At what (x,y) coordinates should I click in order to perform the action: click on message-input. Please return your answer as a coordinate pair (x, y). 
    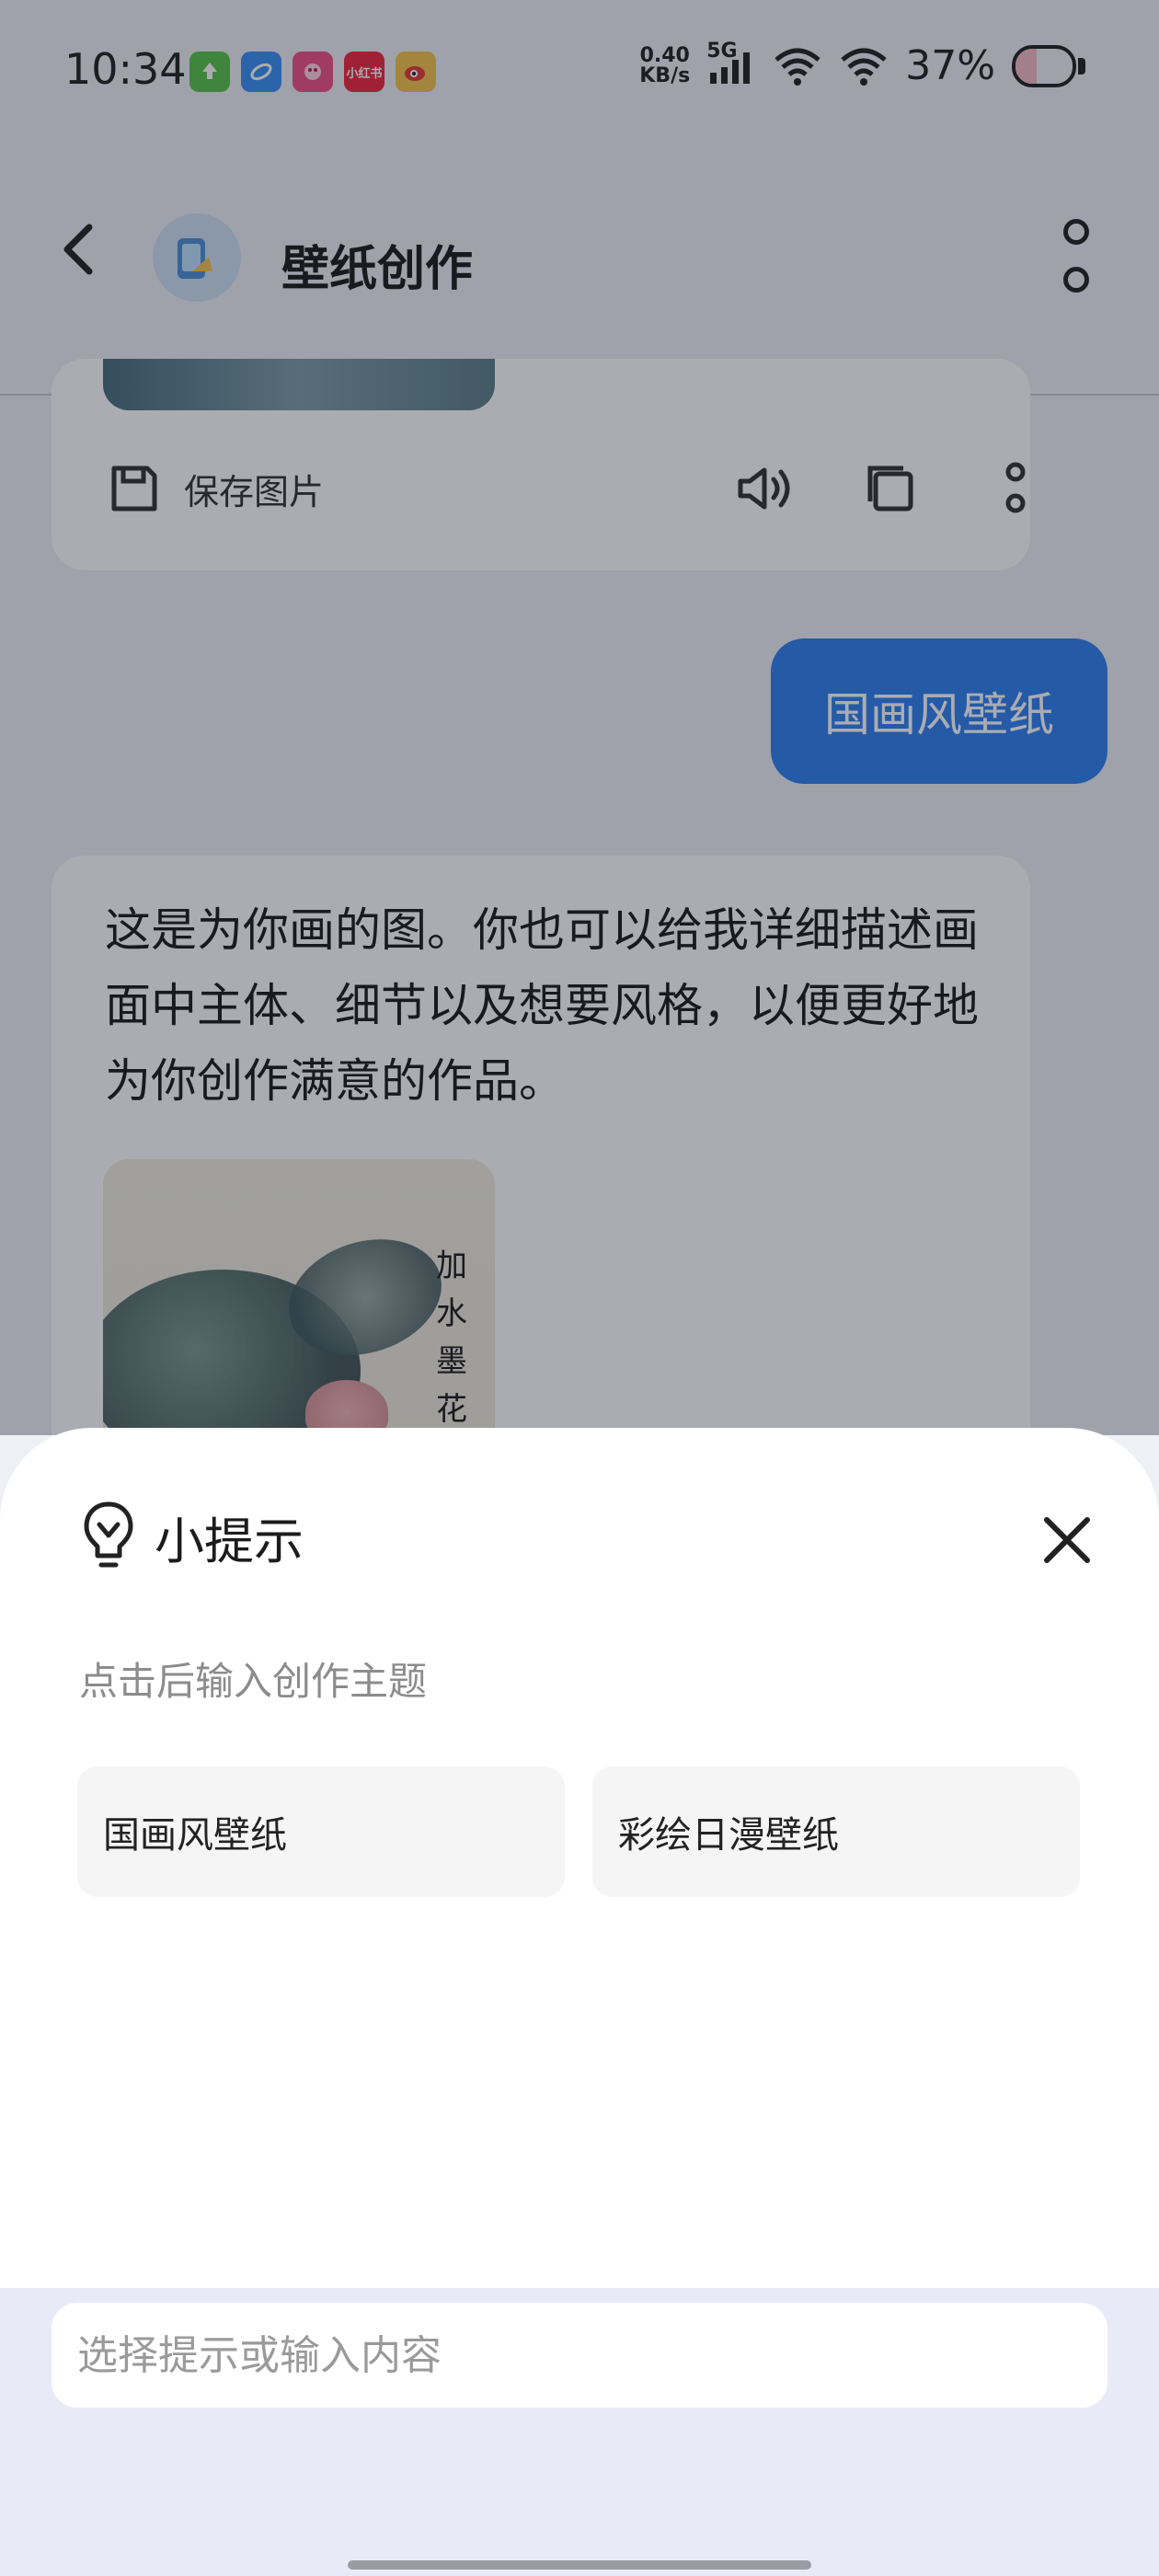
    Looking at the image, I should click on (579, 2355).